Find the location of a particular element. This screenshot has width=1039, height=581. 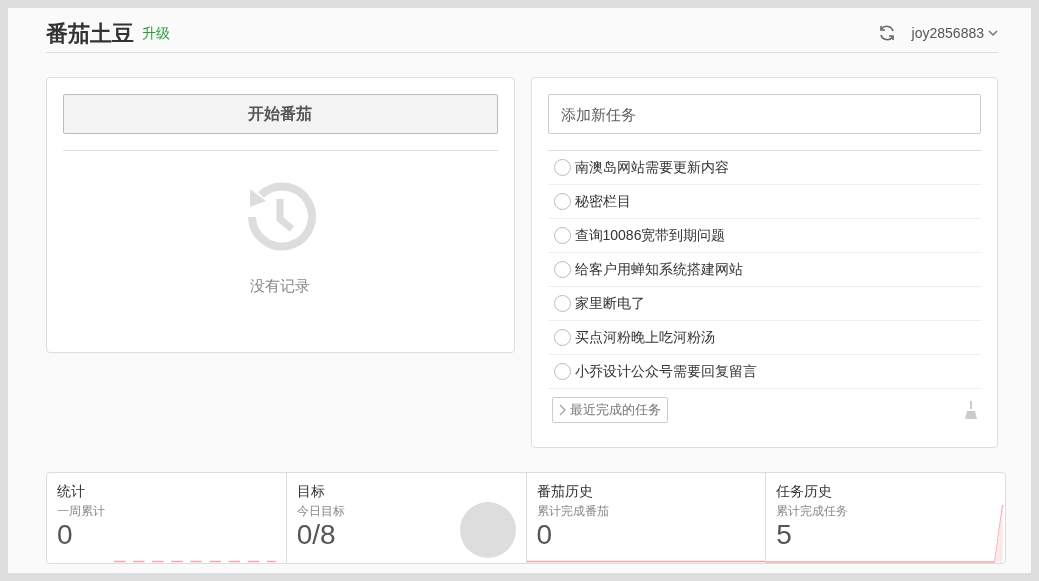

task-text: 查询10086宽带到期问题 is located at coordinates (650, 235).